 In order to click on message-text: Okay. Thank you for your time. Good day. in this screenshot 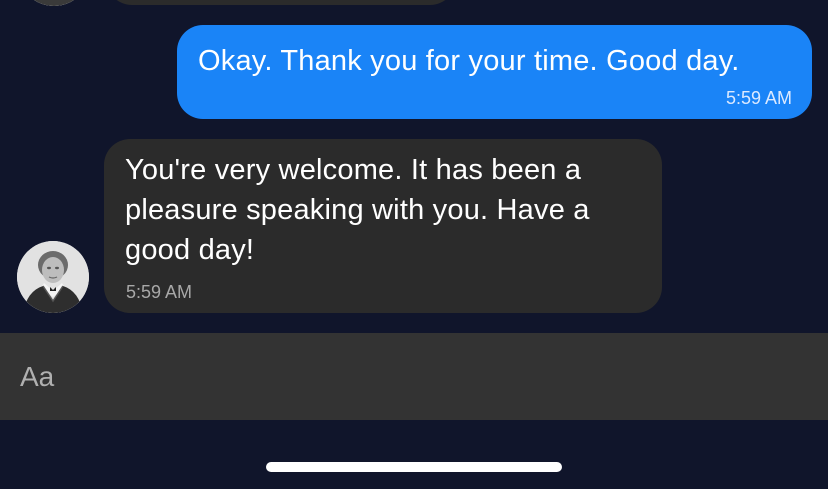, I will do `click(469, 61)`.